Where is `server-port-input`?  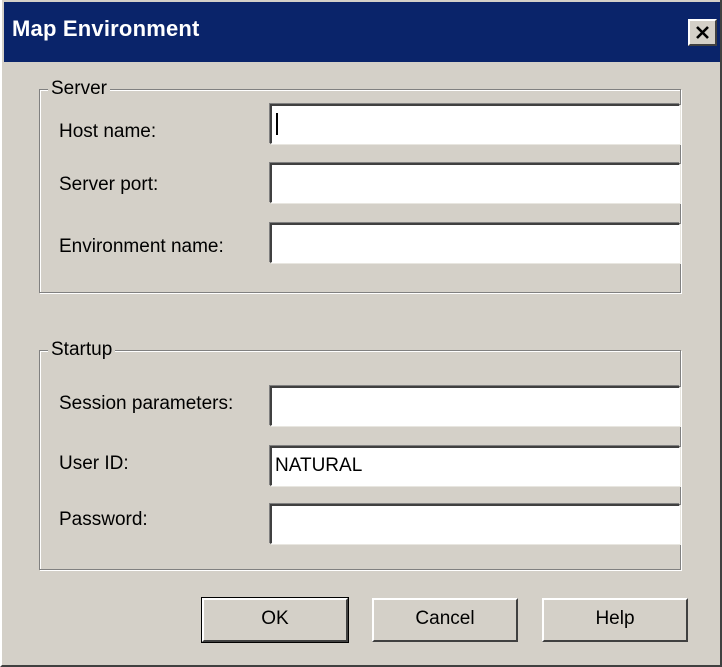
server-port-input is located at coordinates (475, 183).